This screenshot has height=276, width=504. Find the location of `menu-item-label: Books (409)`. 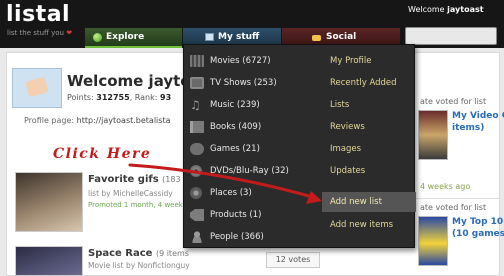

menu-item-label: Books (409) is located at coordinates (236, 127).